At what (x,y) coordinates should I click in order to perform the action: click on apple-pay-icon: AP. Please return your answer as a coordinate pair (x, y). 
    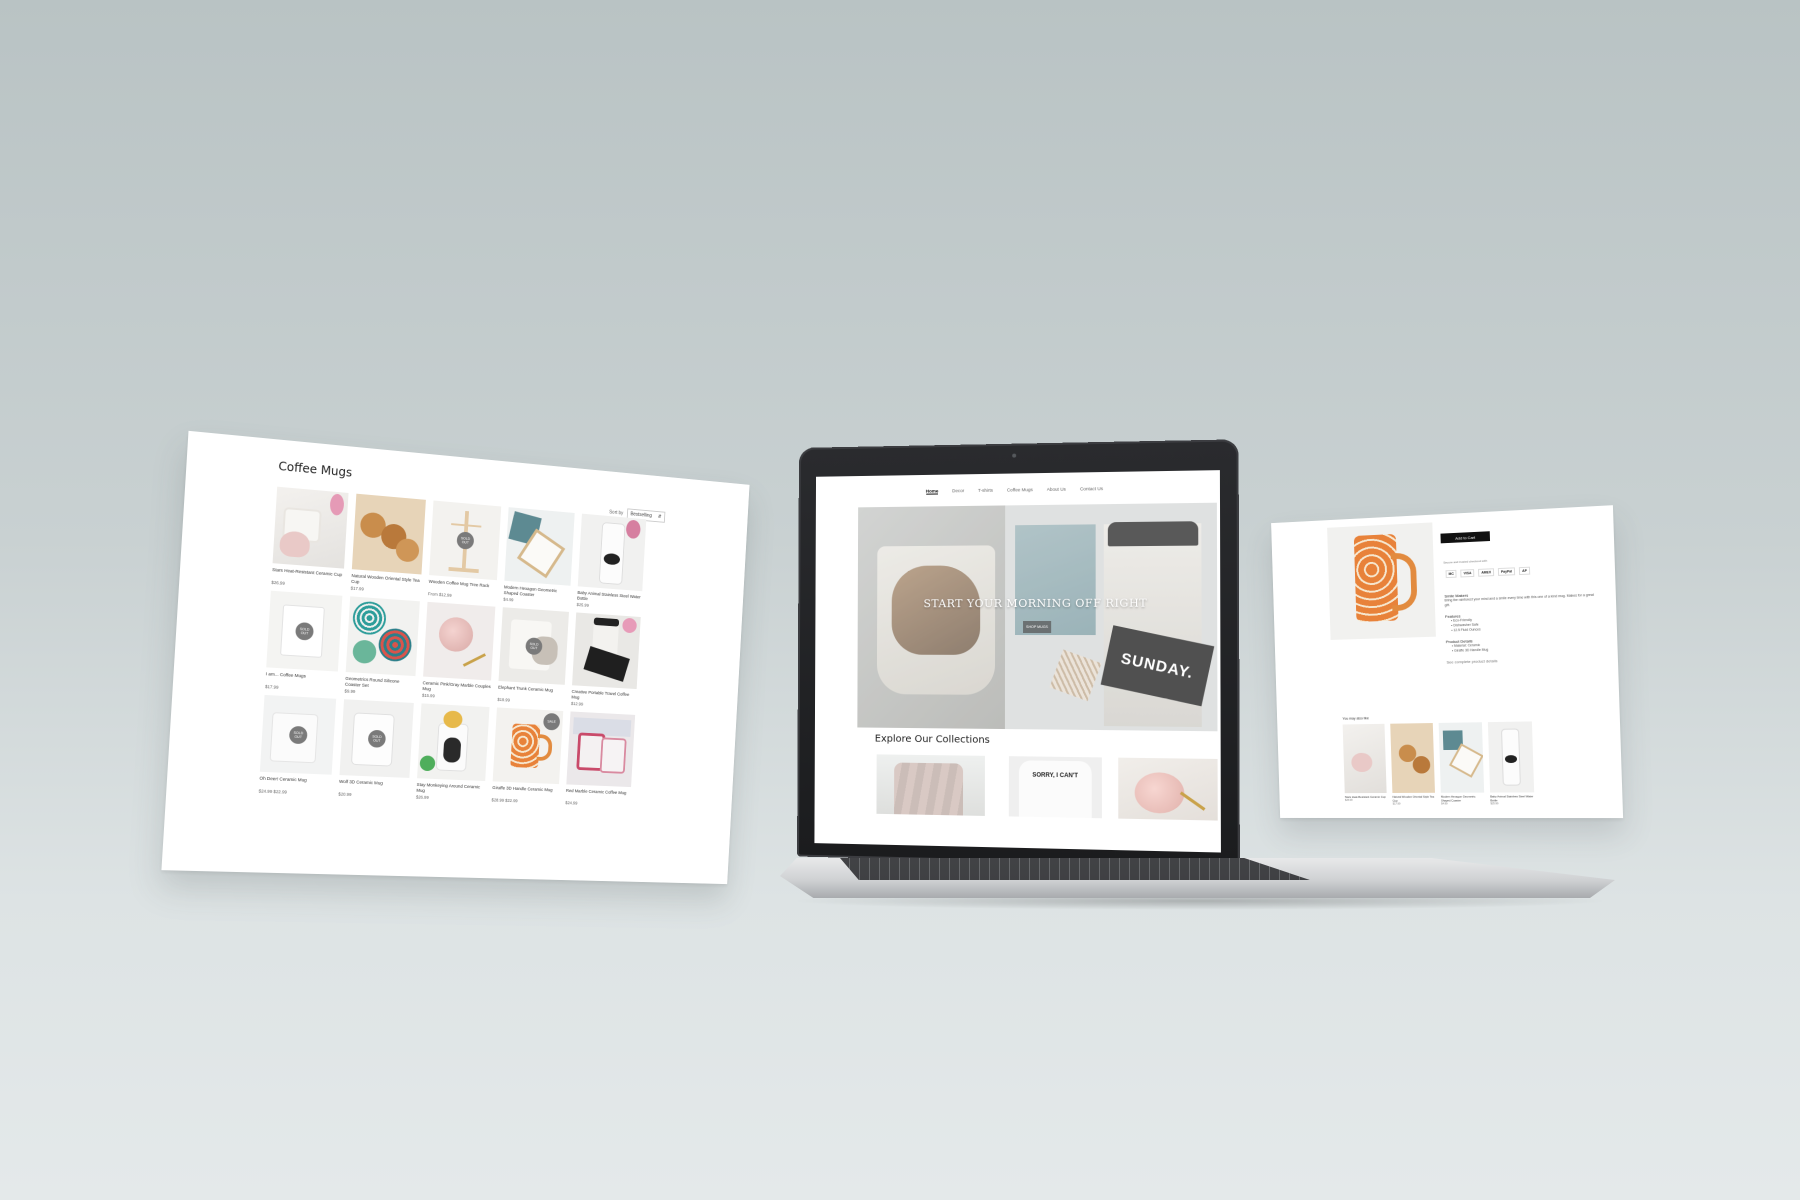
    Looking at the image, I should click on (1525, 571).